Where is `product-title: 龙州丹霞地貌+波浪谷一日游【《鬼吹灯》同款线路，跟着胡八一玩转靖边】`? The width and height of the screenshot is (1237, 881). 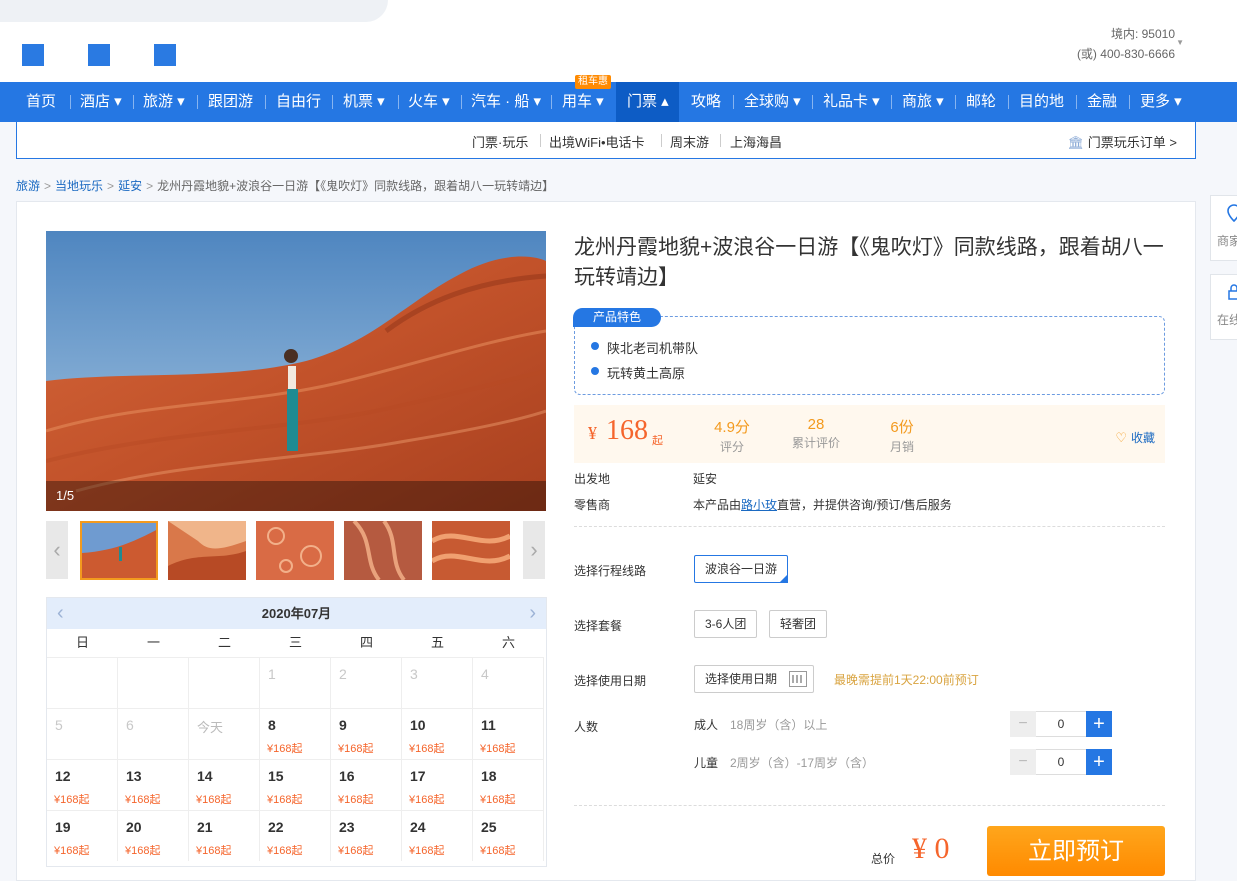 product-title: 龙州丹霞地貌+波浪谷一日游【《鬼吹灯》同款线路，跟着胡八一玩转靖边】 is located at coordinates (869, 262).